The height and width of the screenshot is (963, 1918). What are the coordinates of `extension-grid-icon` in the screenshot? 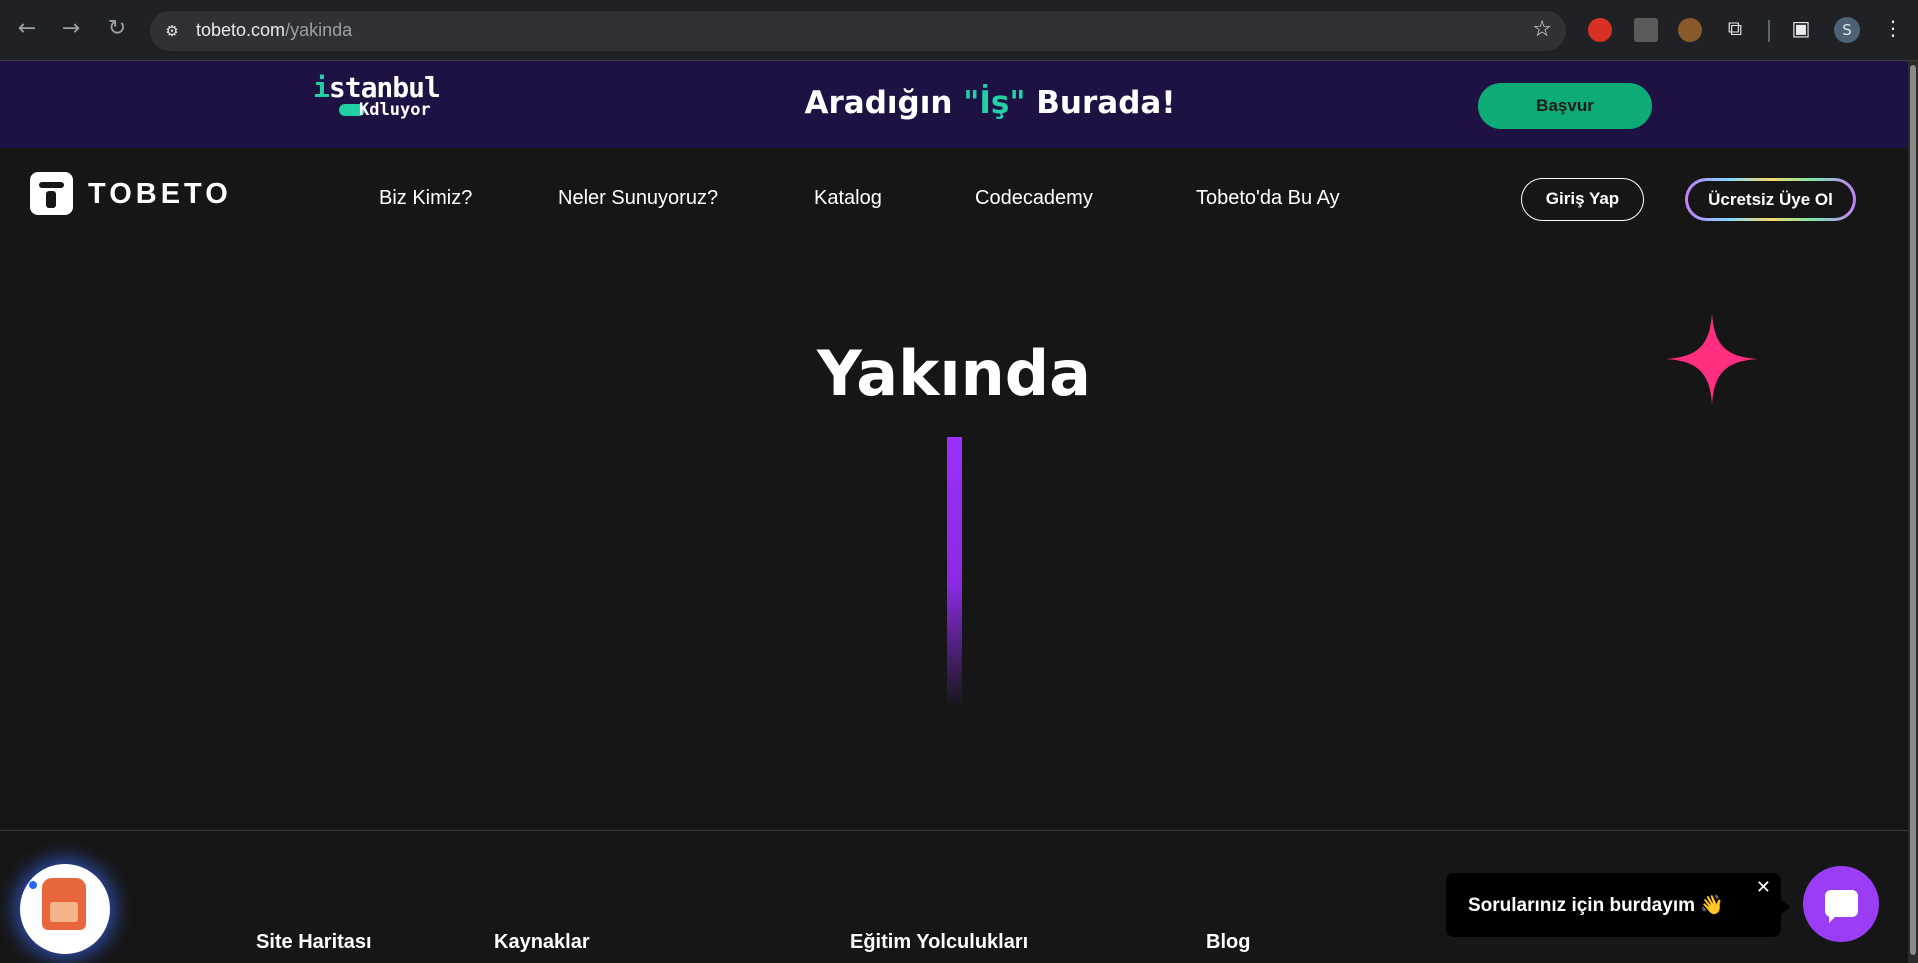 It's located at (1646, 30).